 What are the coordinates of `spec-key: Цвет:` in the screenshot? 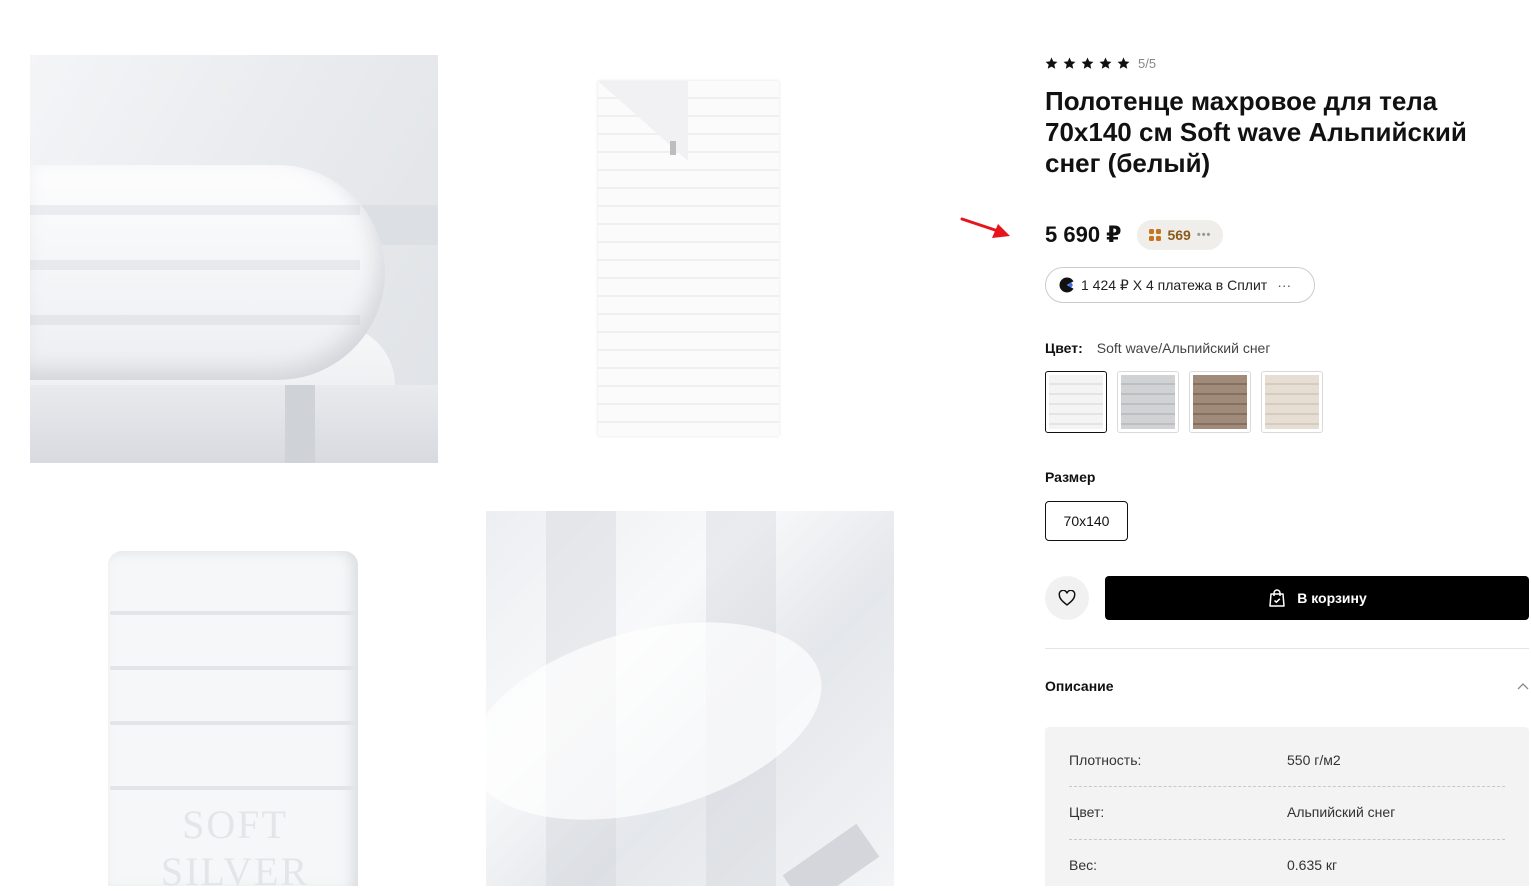 It's located at (1087, 812).